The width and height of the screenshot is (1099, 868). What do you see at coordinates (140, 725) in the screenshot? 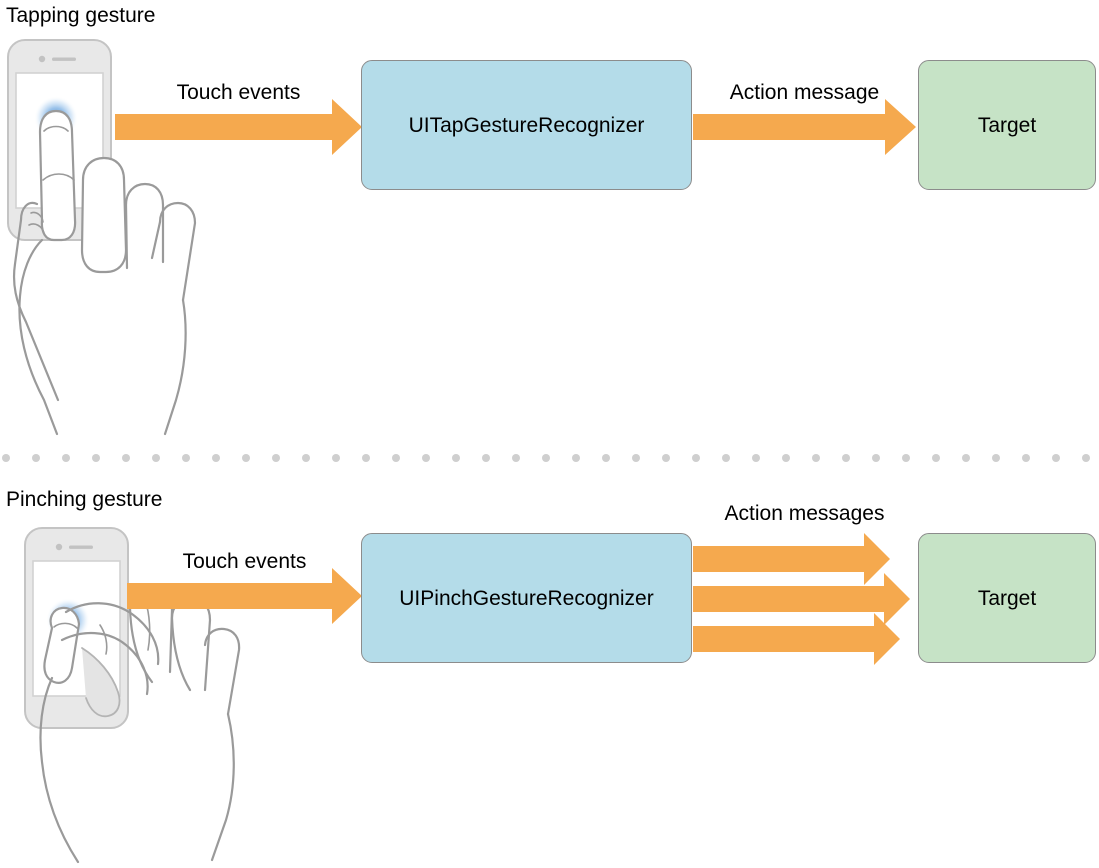
I see `hand-pinching` at bounding box center [140, 725].